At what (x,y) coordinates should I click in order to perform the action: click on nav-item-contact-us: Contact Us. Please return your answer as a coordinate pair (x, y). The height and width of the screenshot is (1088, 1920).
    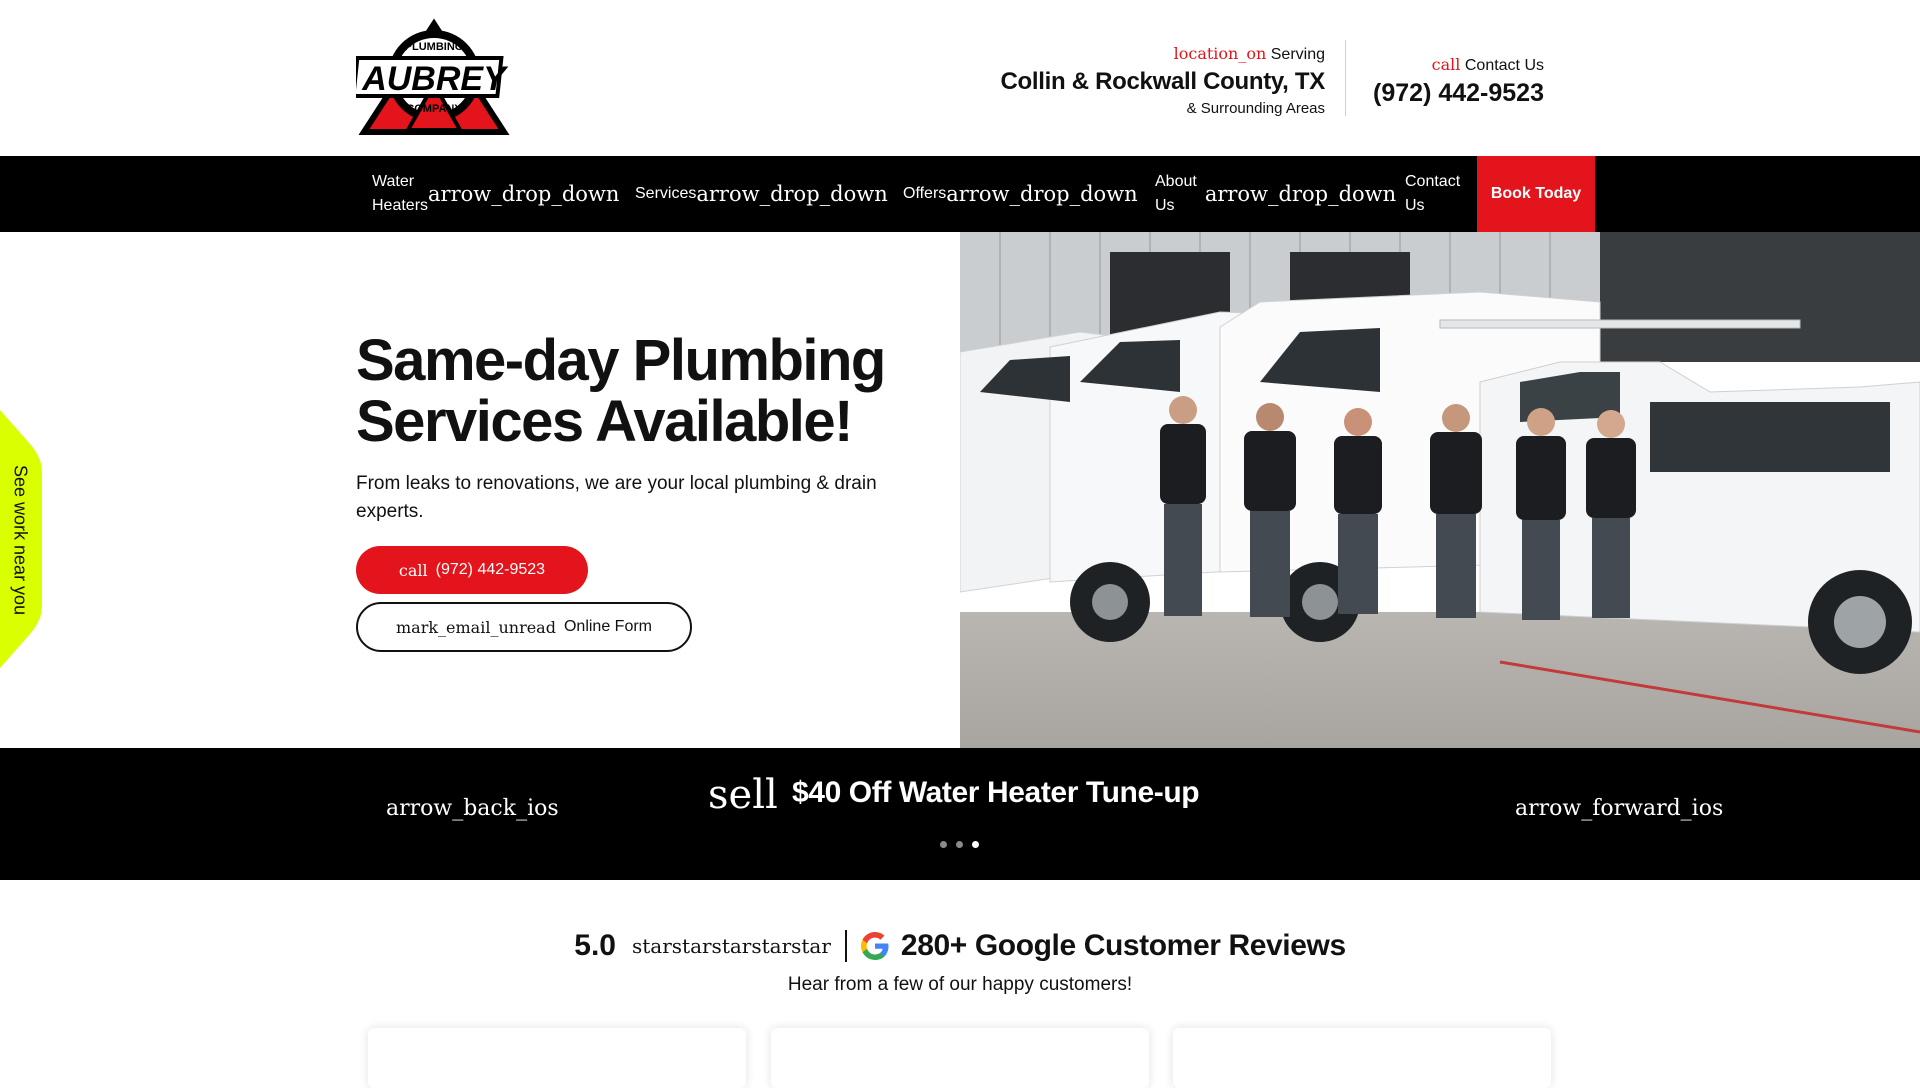
    Looking at the image, I should click on (1432, 194).